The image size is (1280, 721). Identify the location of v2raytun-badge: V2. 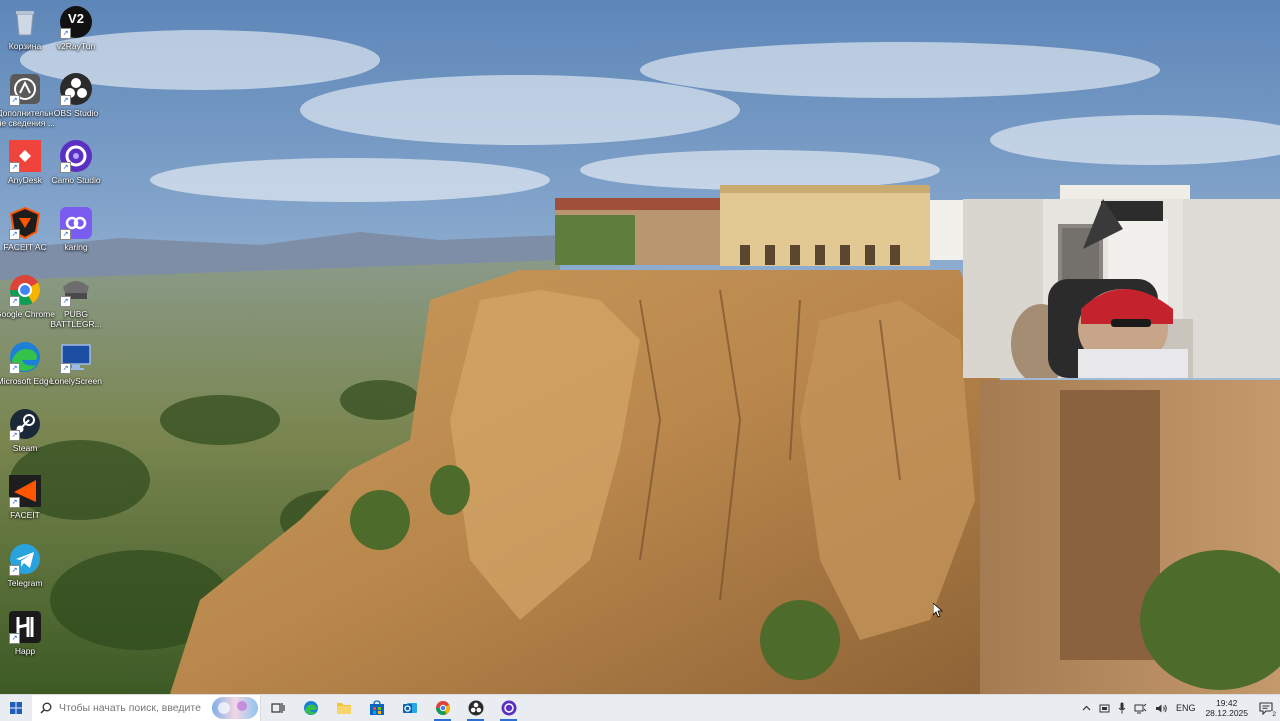
(76, 18).